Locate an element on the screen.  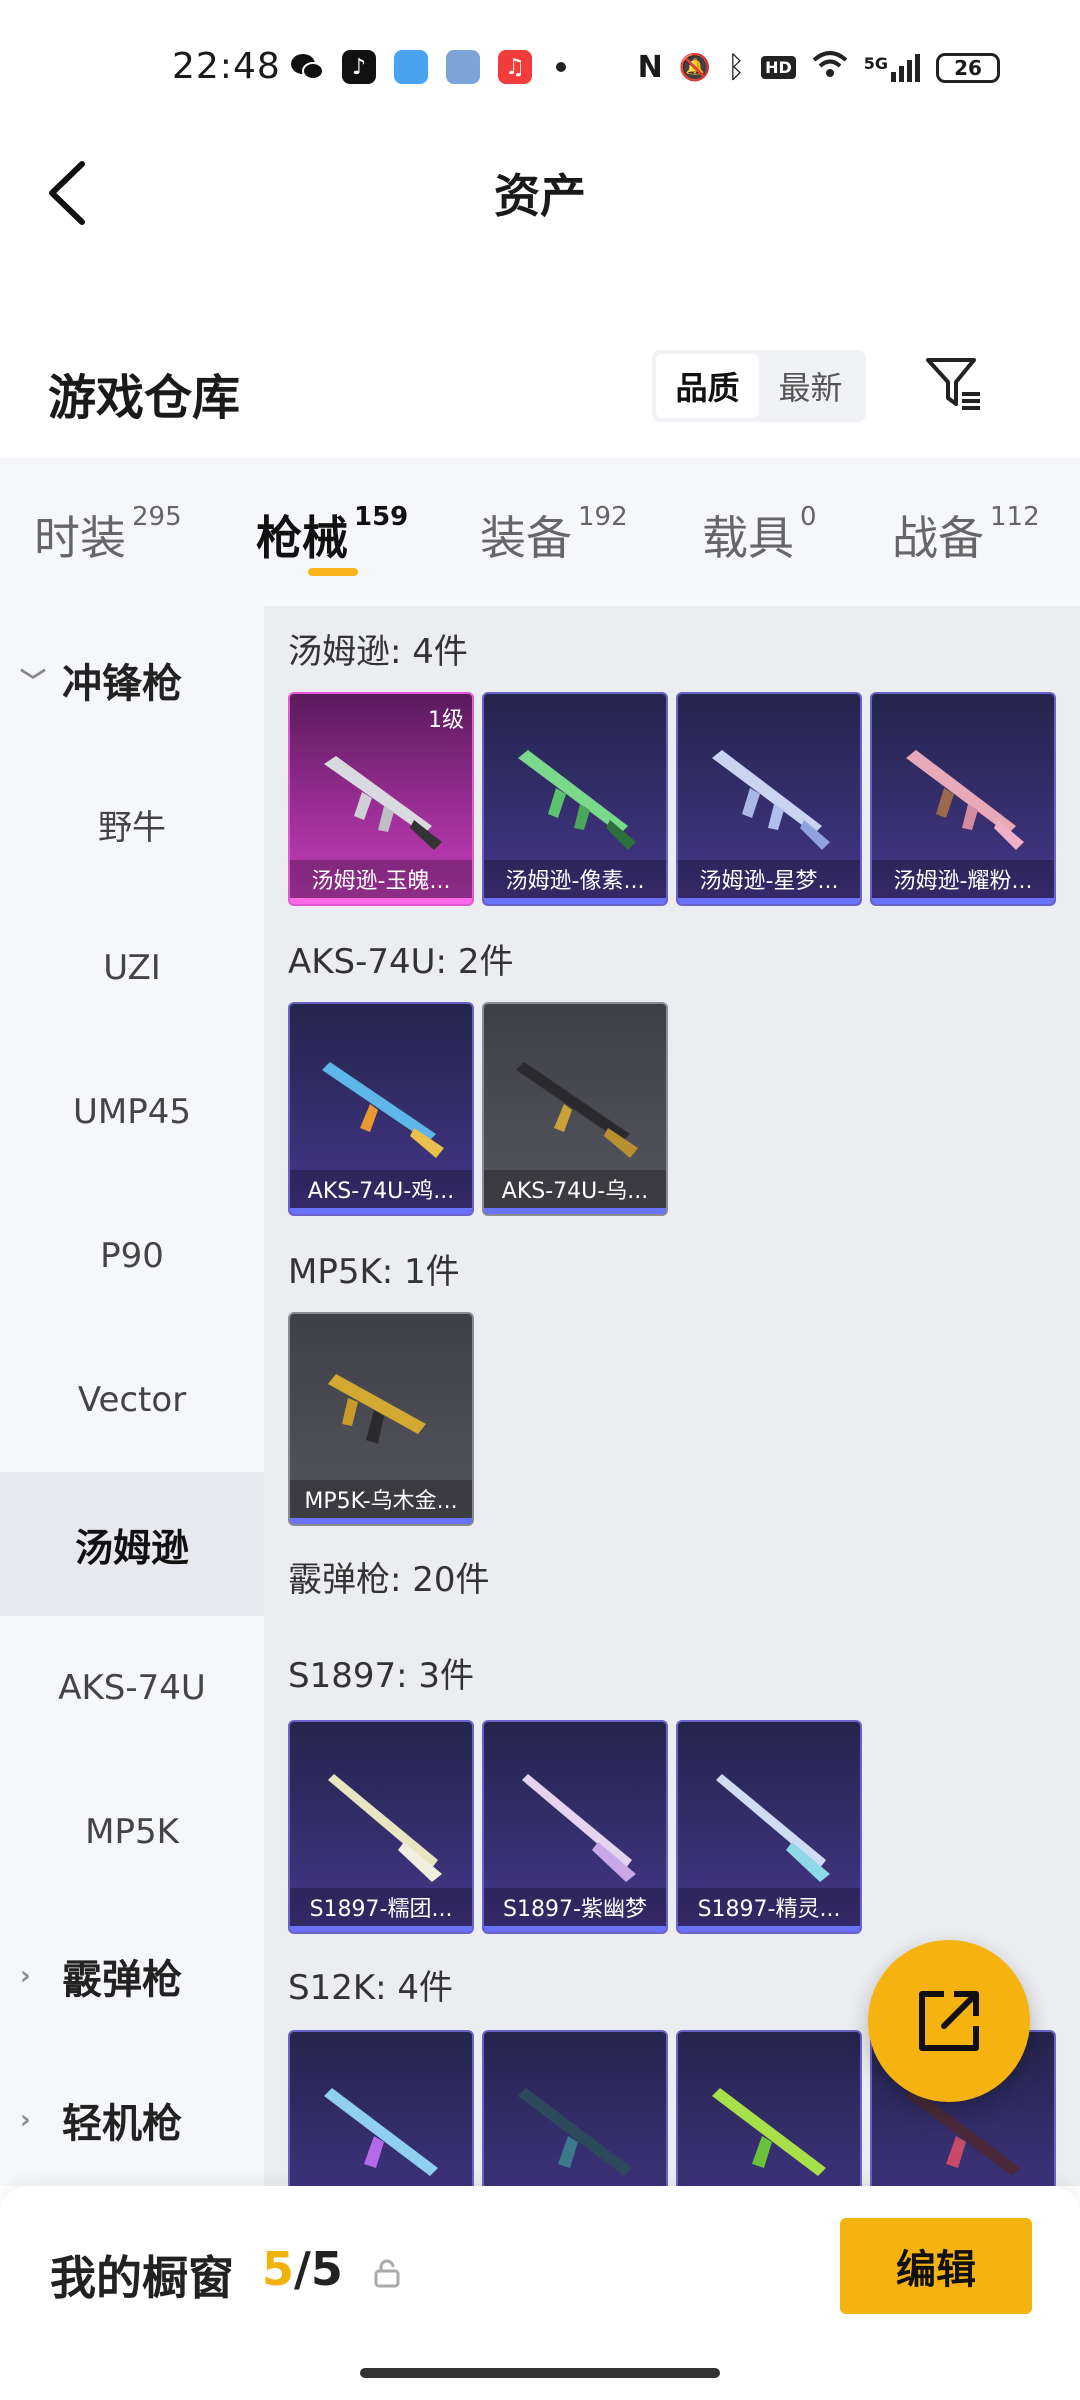
sort-option-quality: 品质 is located at coordinates (707, 386).